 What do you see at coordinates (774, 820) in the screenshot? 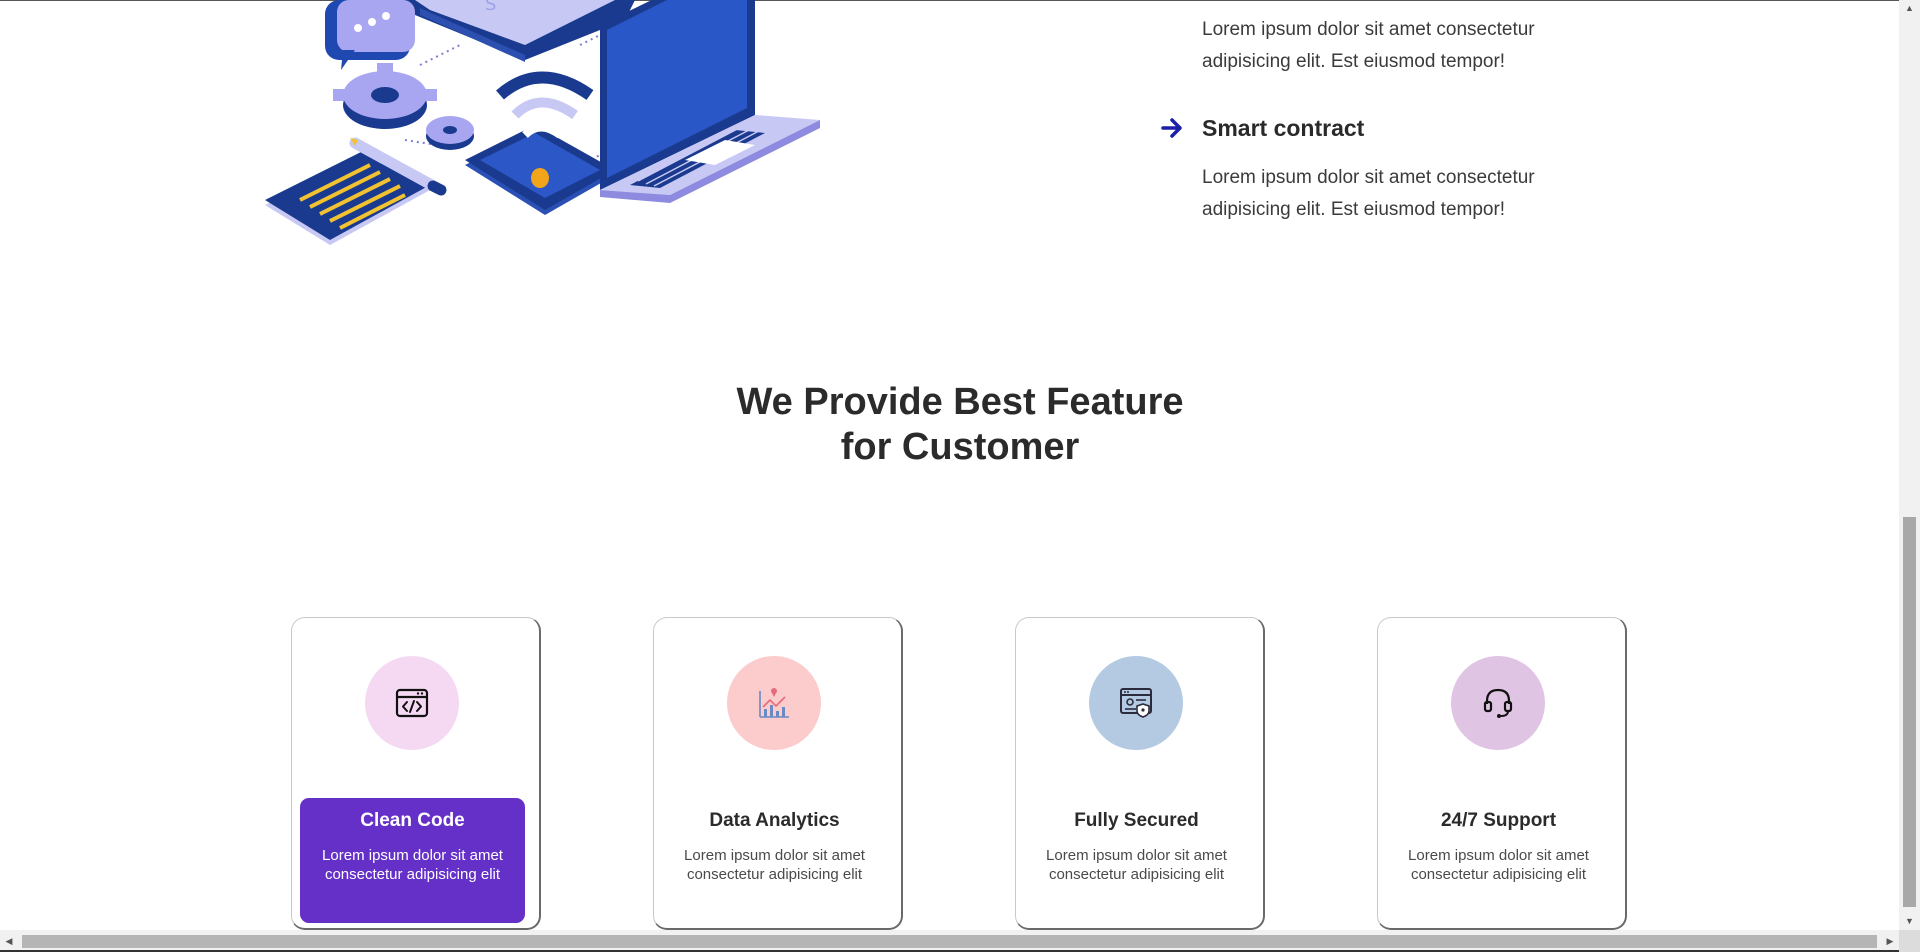
I see `card-title: Data Analytics` at bounding box center [774, 820].